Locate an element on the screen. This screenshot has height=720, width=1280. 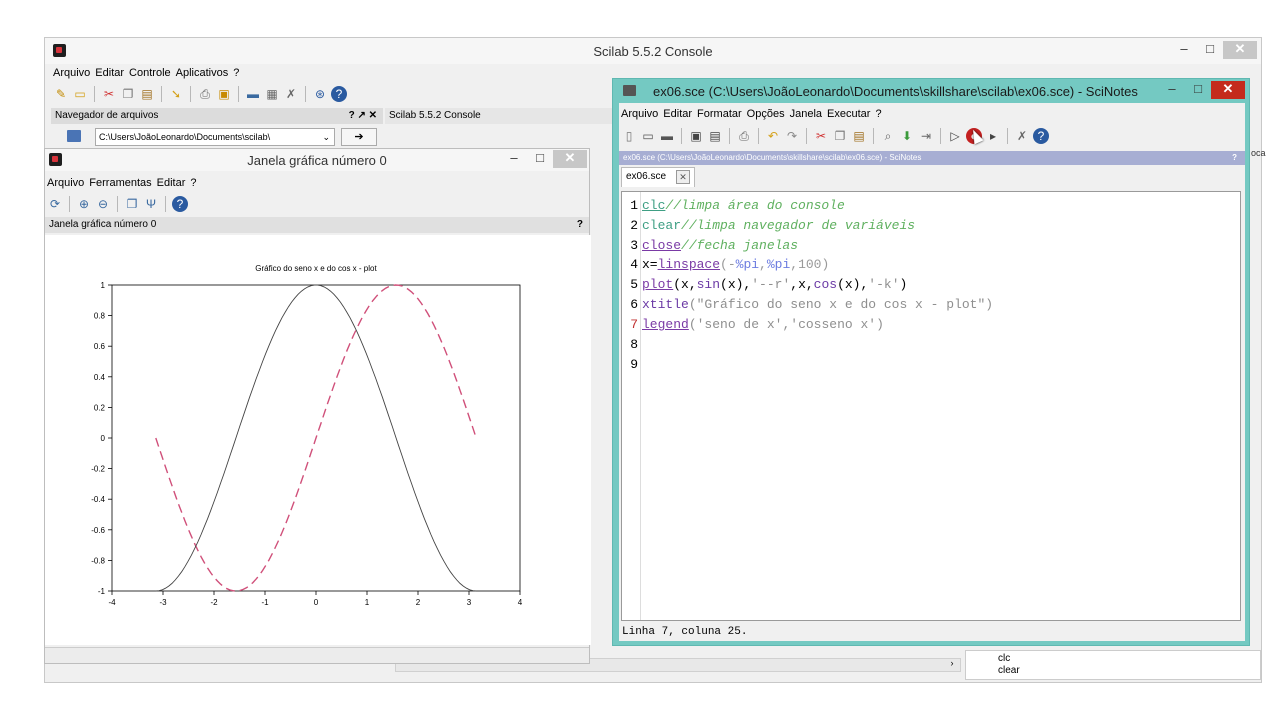
new-script-icon: ✎ is located at coordinates (61, 94).